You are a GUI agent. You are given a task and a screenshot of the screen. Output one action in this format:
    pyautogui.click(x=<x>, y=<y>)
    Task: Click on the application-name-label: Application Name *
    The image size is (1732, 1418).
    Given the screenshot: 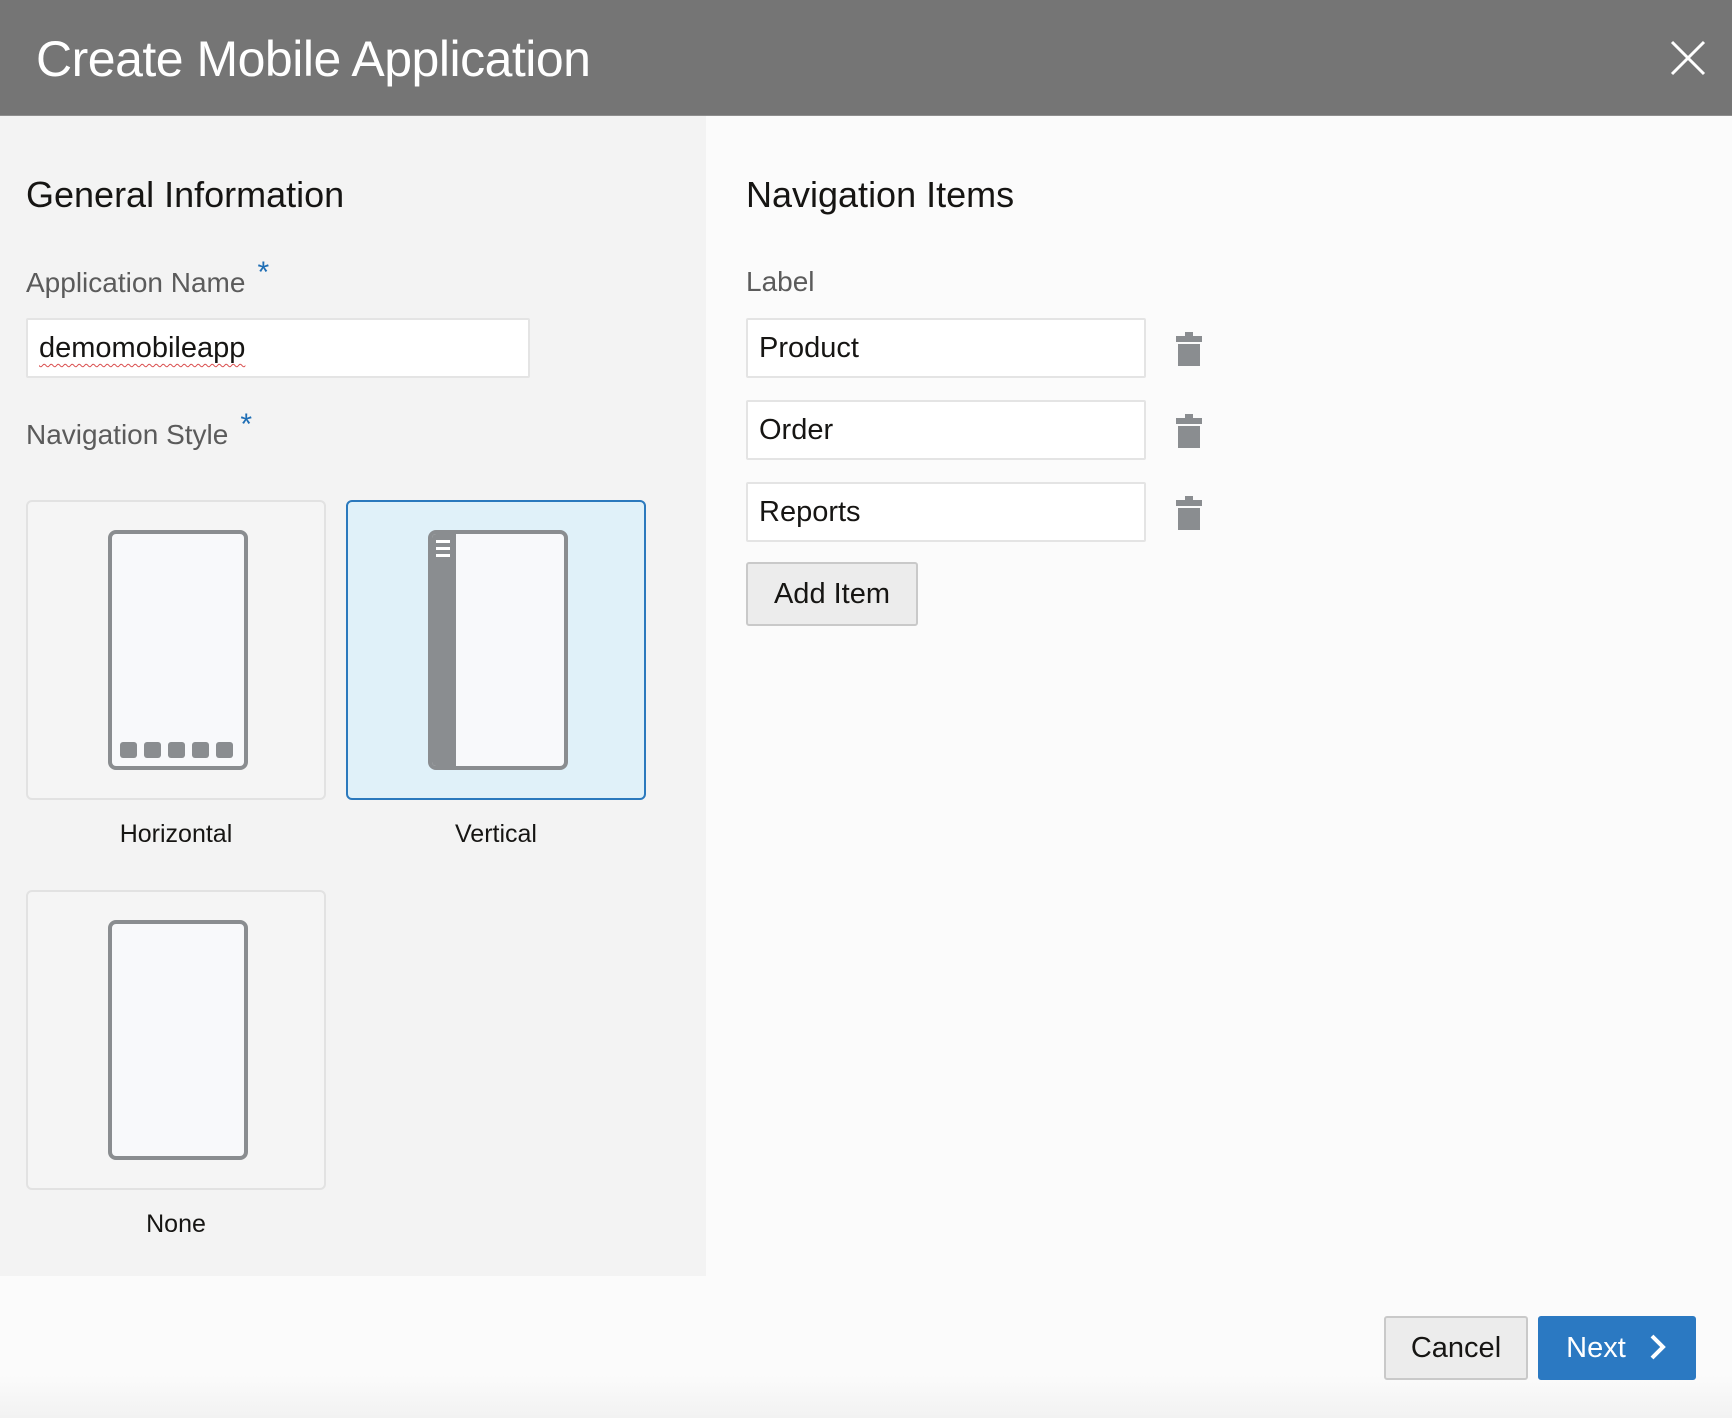 What is the action you would take?
    pyautogui.click(x=147, y=278)
    